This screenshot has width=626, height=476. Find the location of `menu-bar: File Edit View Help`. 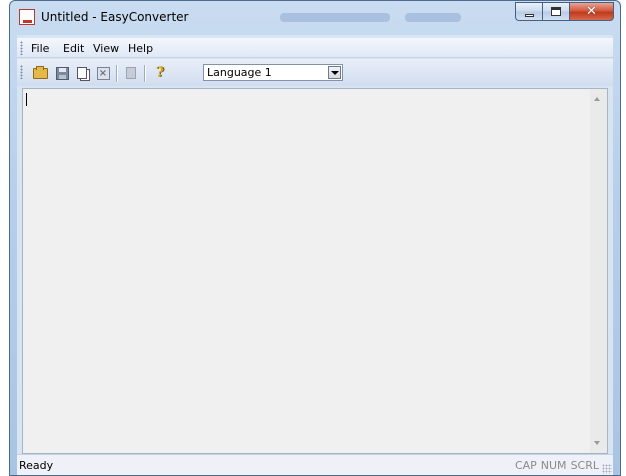

menu-bar: File Edit View Help is located at coordinates (315, 48).